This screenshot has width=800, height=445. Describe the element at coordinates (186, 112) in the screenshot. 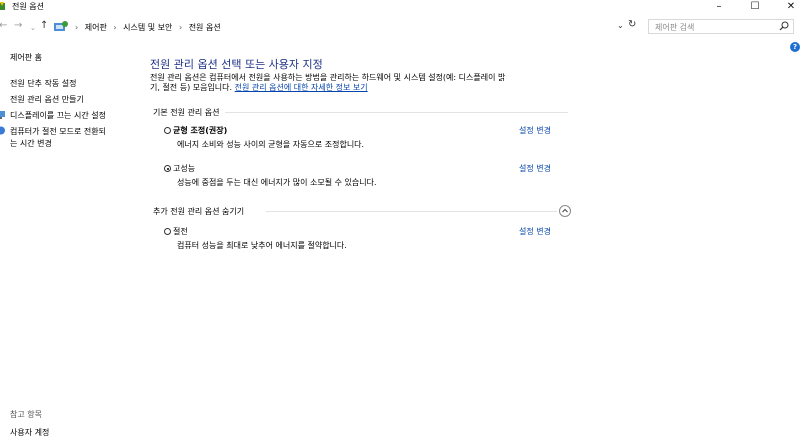

I see `basic-plans-heading: 기본 전원 관리 옵션` at that location.